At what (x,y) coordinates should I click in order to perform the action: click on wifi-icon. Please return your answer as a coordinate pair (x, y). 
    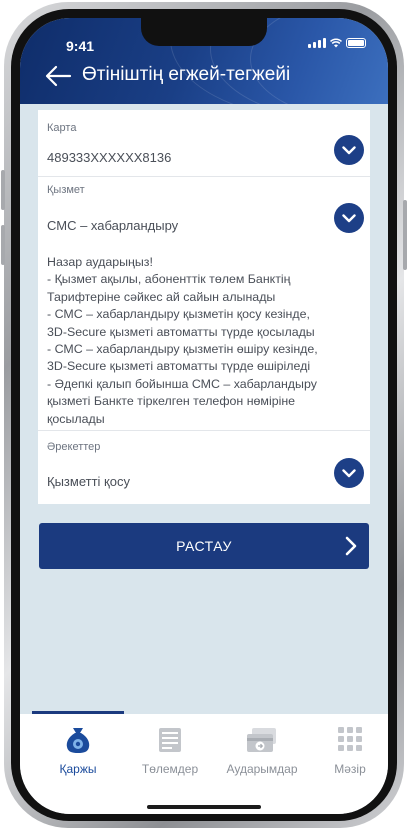
    Looking at the image, I should click on (336, 43).